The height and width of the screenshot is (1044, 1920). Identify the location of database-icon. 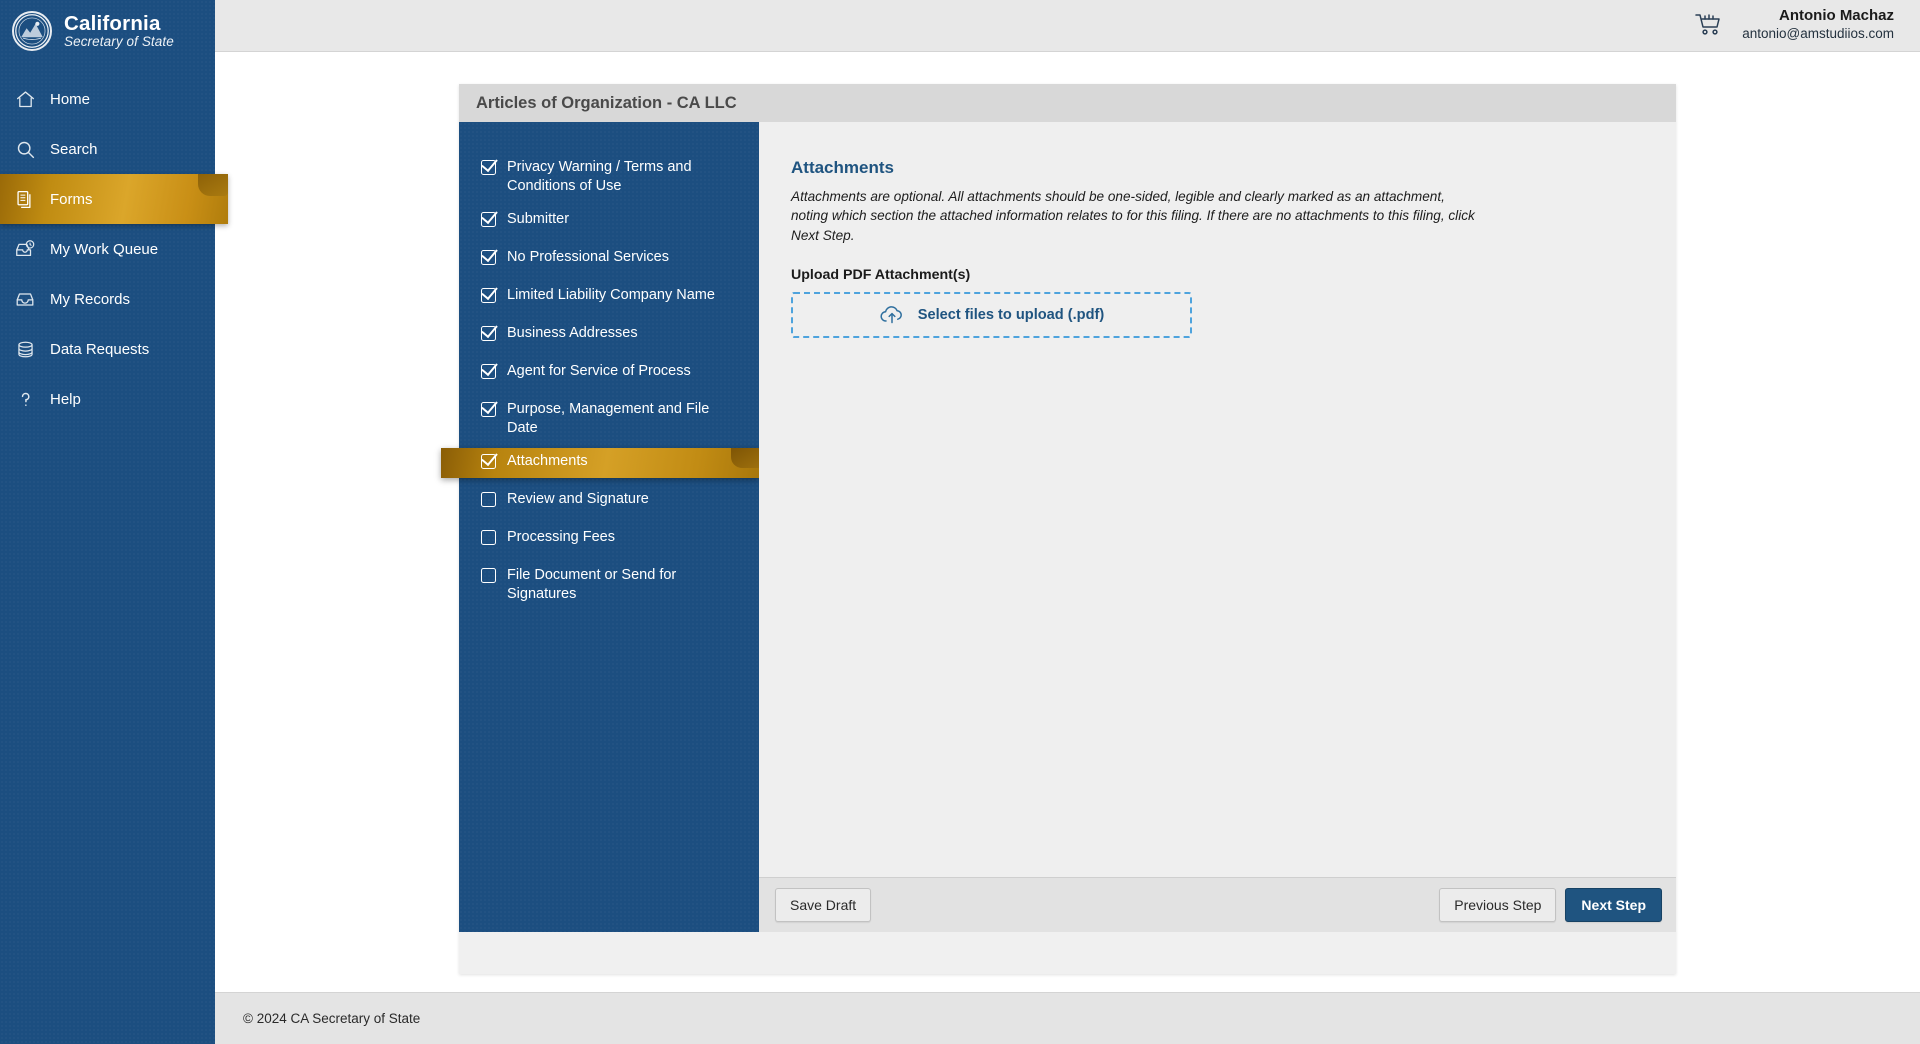
(25, 349).